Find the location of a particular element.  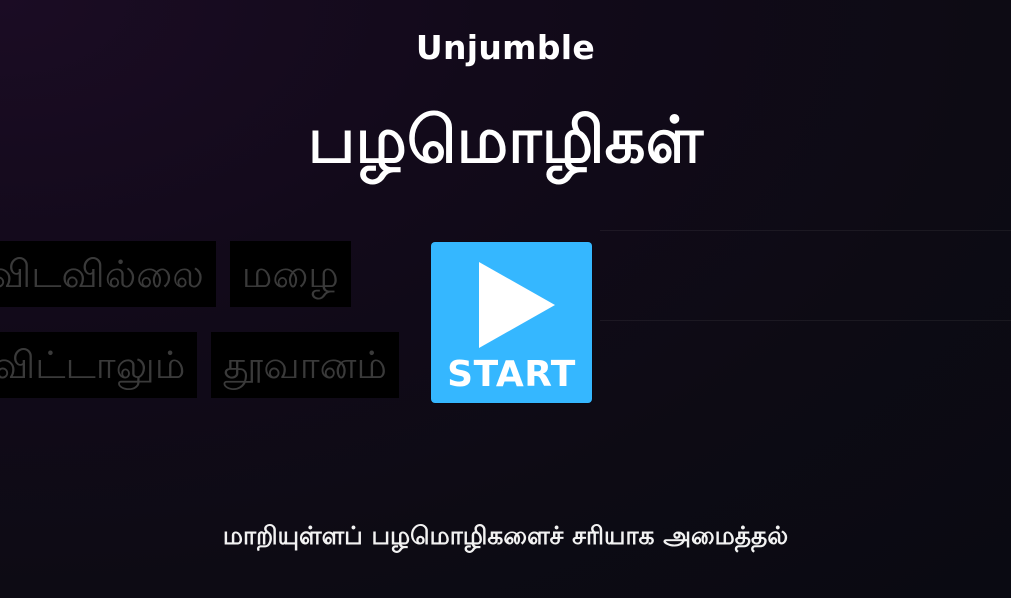

start-button-label: START is located at coordinates (511, 374).